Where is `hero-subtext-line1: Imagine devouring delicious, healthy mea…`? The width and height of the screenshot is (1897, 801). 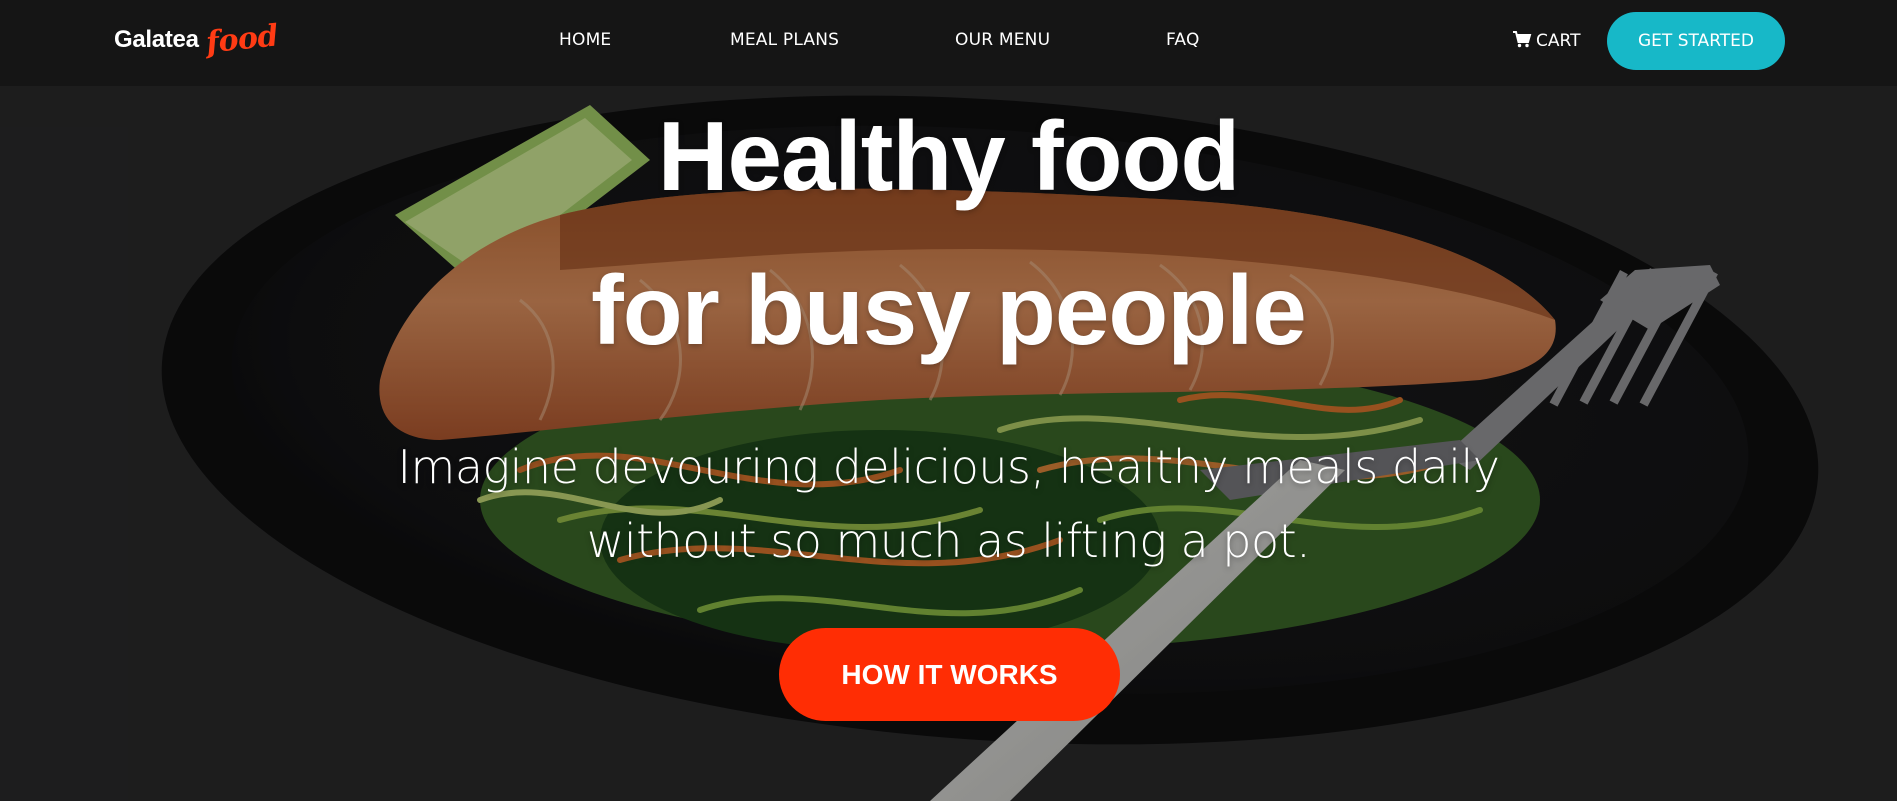
hero-subtext-line1: Imagine devouring delicious, healthy mea… is located at coordinates (948, 467).